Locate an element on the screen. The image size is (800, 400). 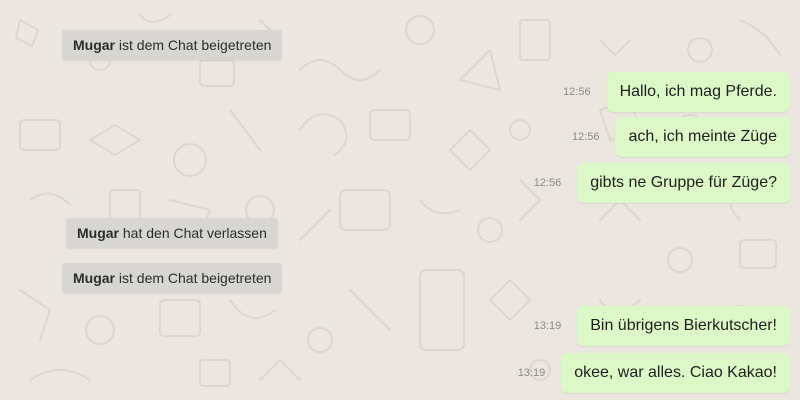
system-message-text: hat den Chat verlassen is located at coordinates (194, 233).